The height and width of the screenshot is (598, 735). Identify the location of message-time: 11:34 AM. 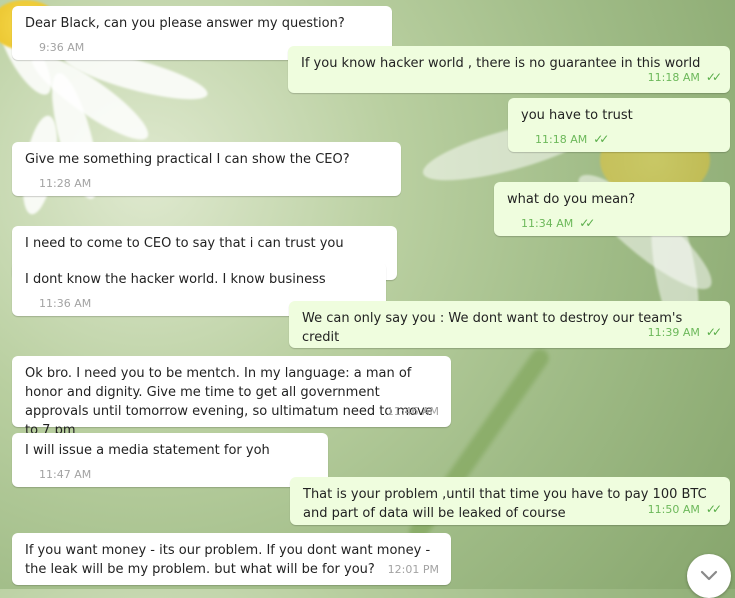
(547, 223).